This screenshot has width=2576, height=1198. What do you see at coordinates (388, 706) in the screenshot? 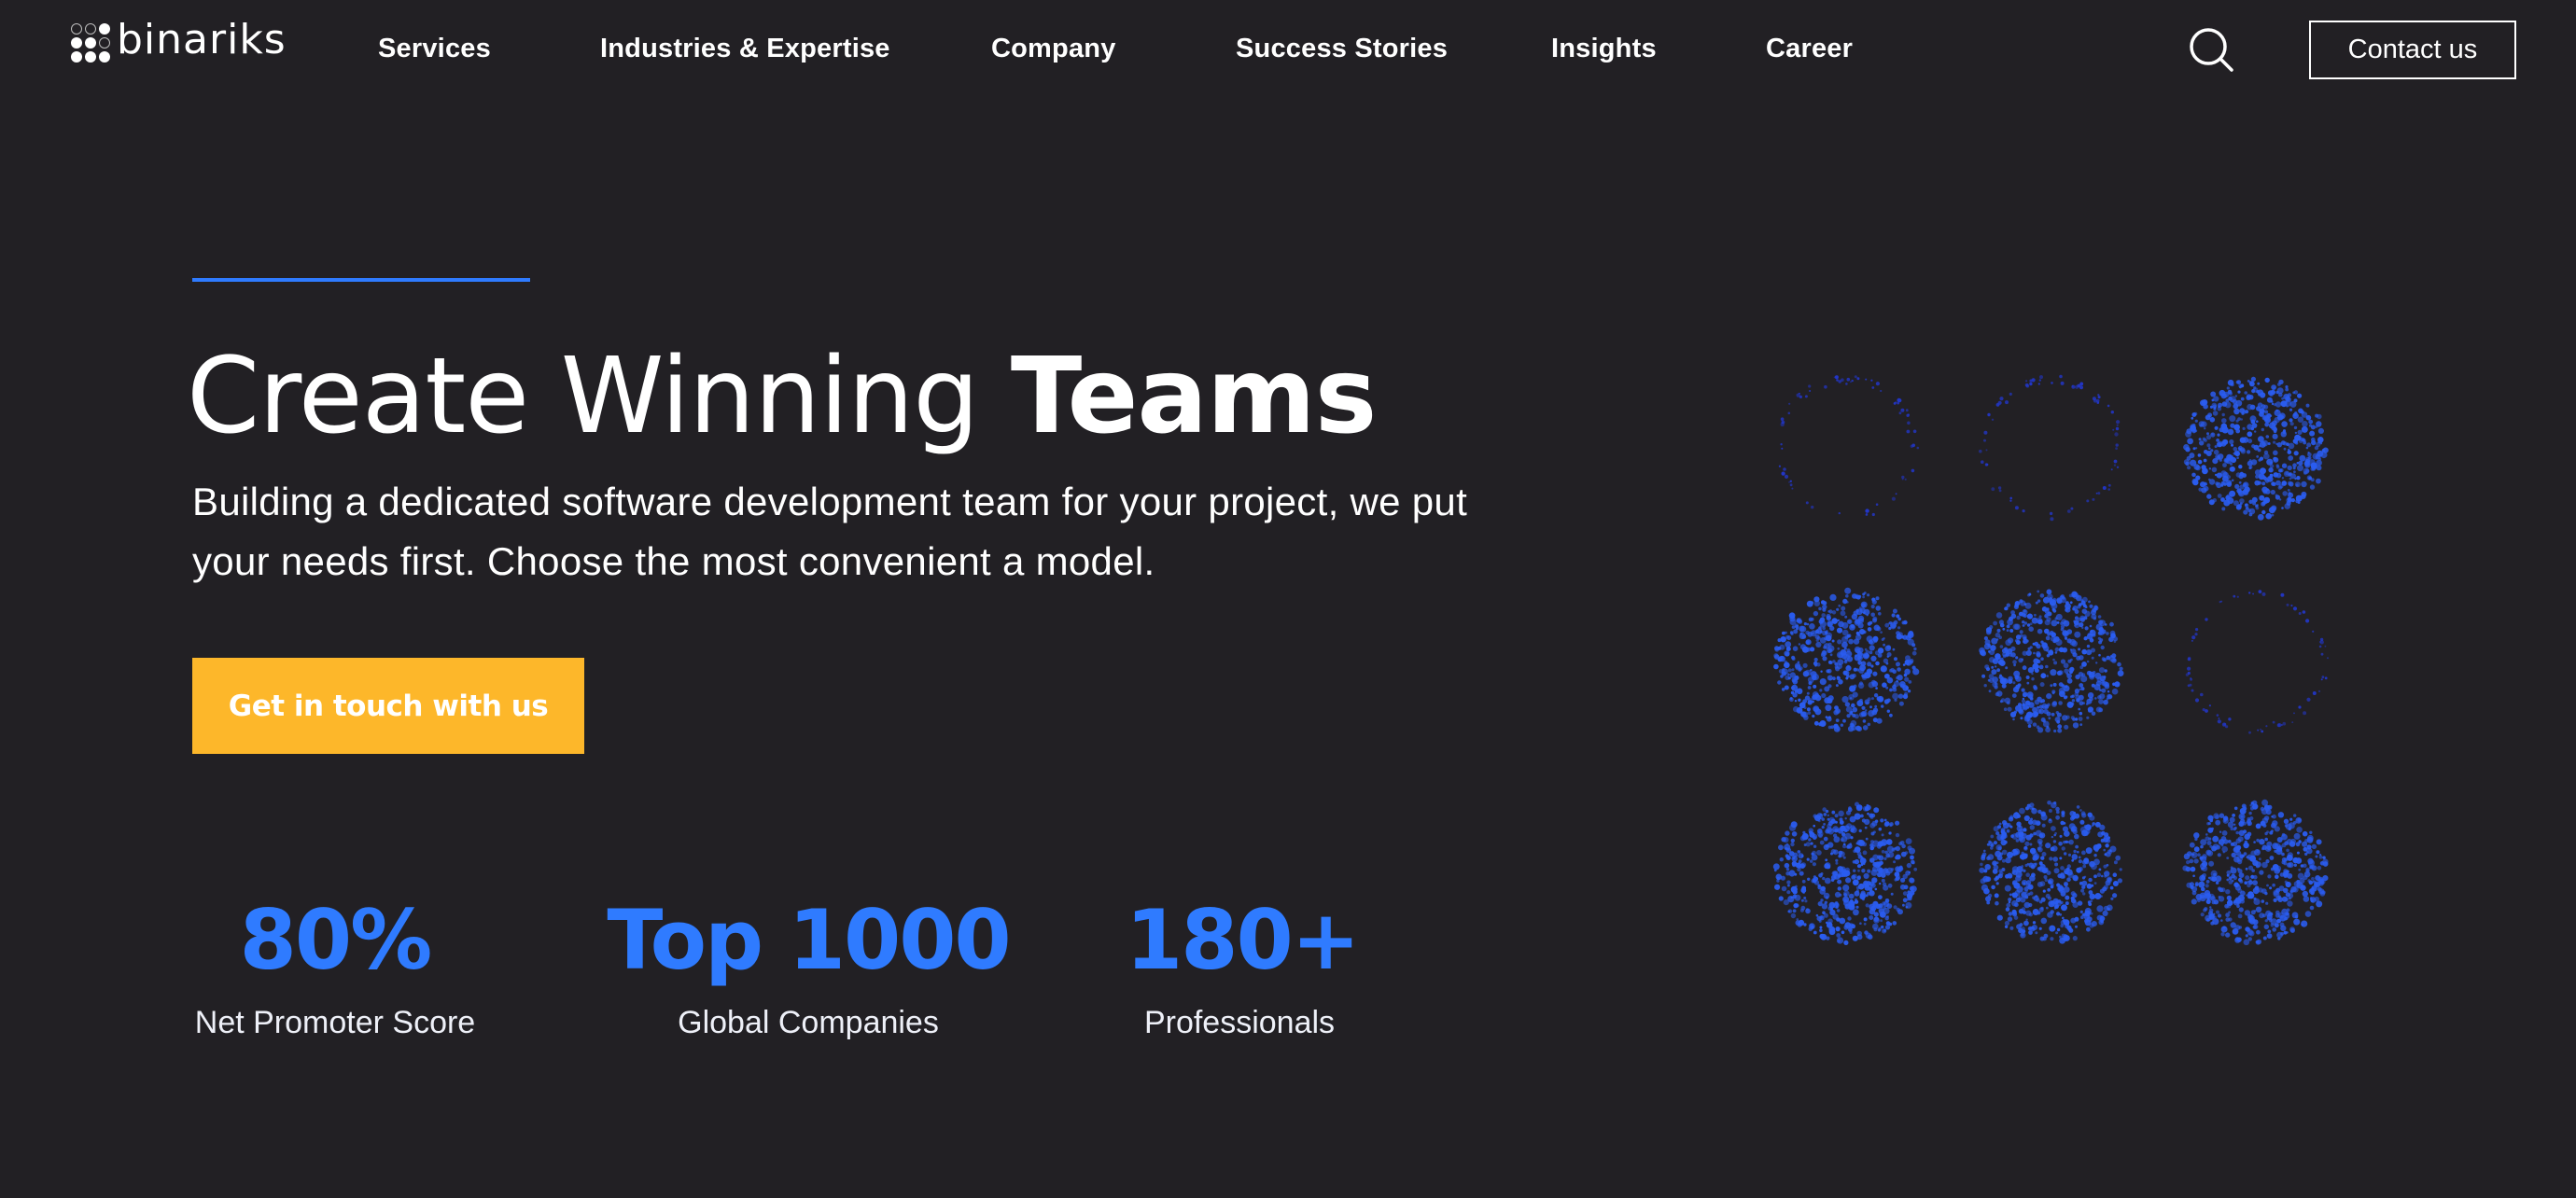
I see `get-in-touch-button: Get in touch with us` at bounding box center [388, 706].